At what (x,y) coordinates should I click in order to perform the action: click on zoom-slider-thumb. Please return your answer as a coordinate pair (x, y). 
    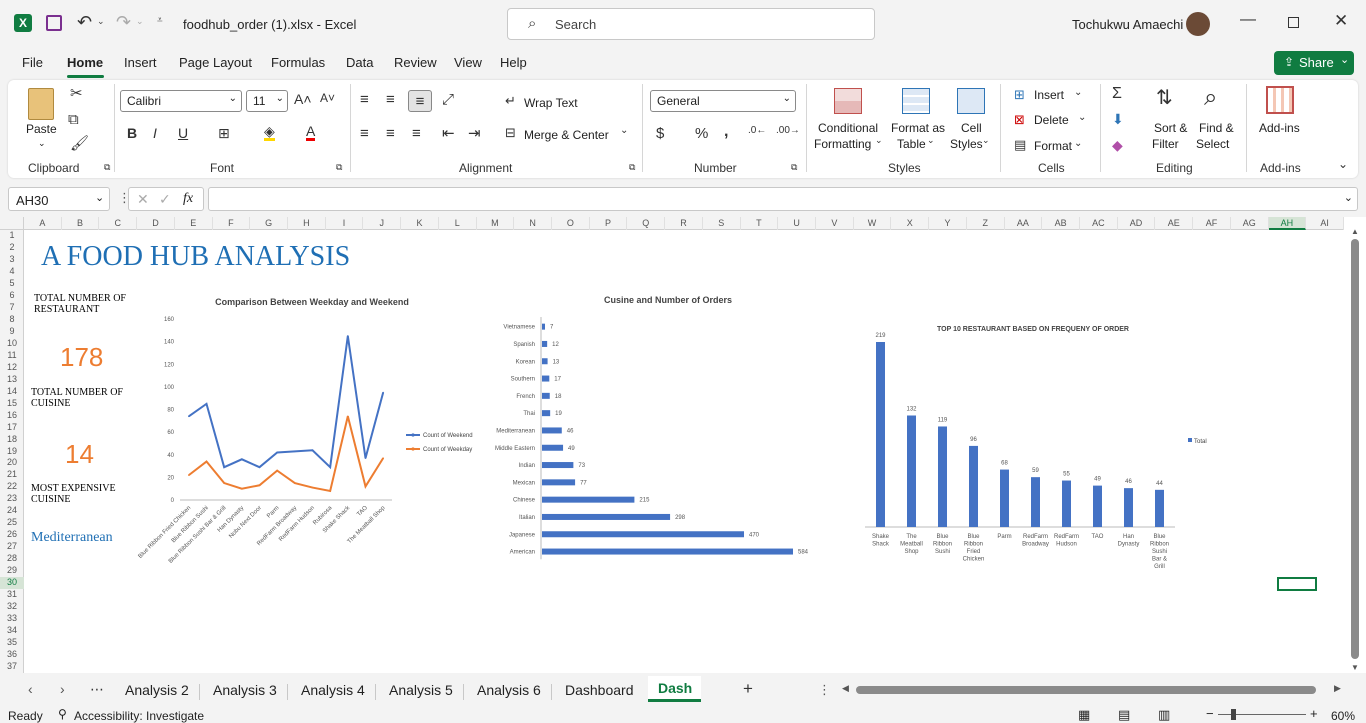
    Looking at the image, I should click on (1233, 714).